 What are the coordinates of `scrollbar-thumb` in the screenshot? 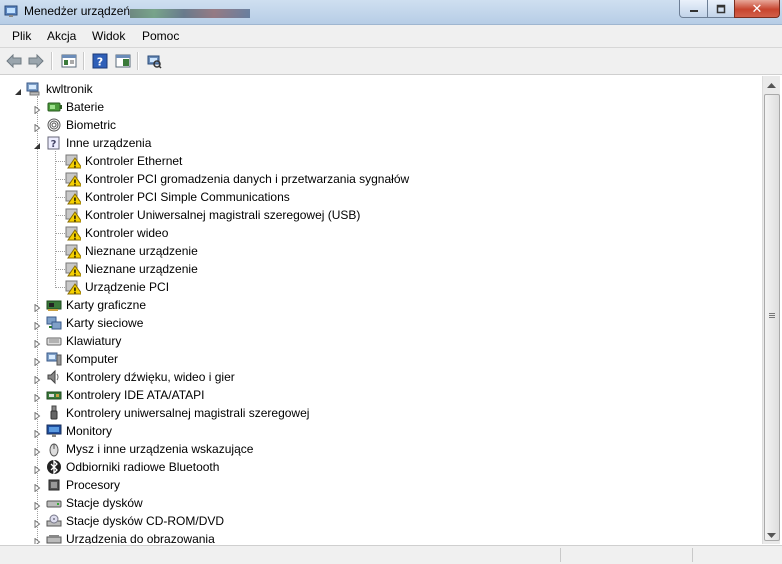 It's located at (772, 317).